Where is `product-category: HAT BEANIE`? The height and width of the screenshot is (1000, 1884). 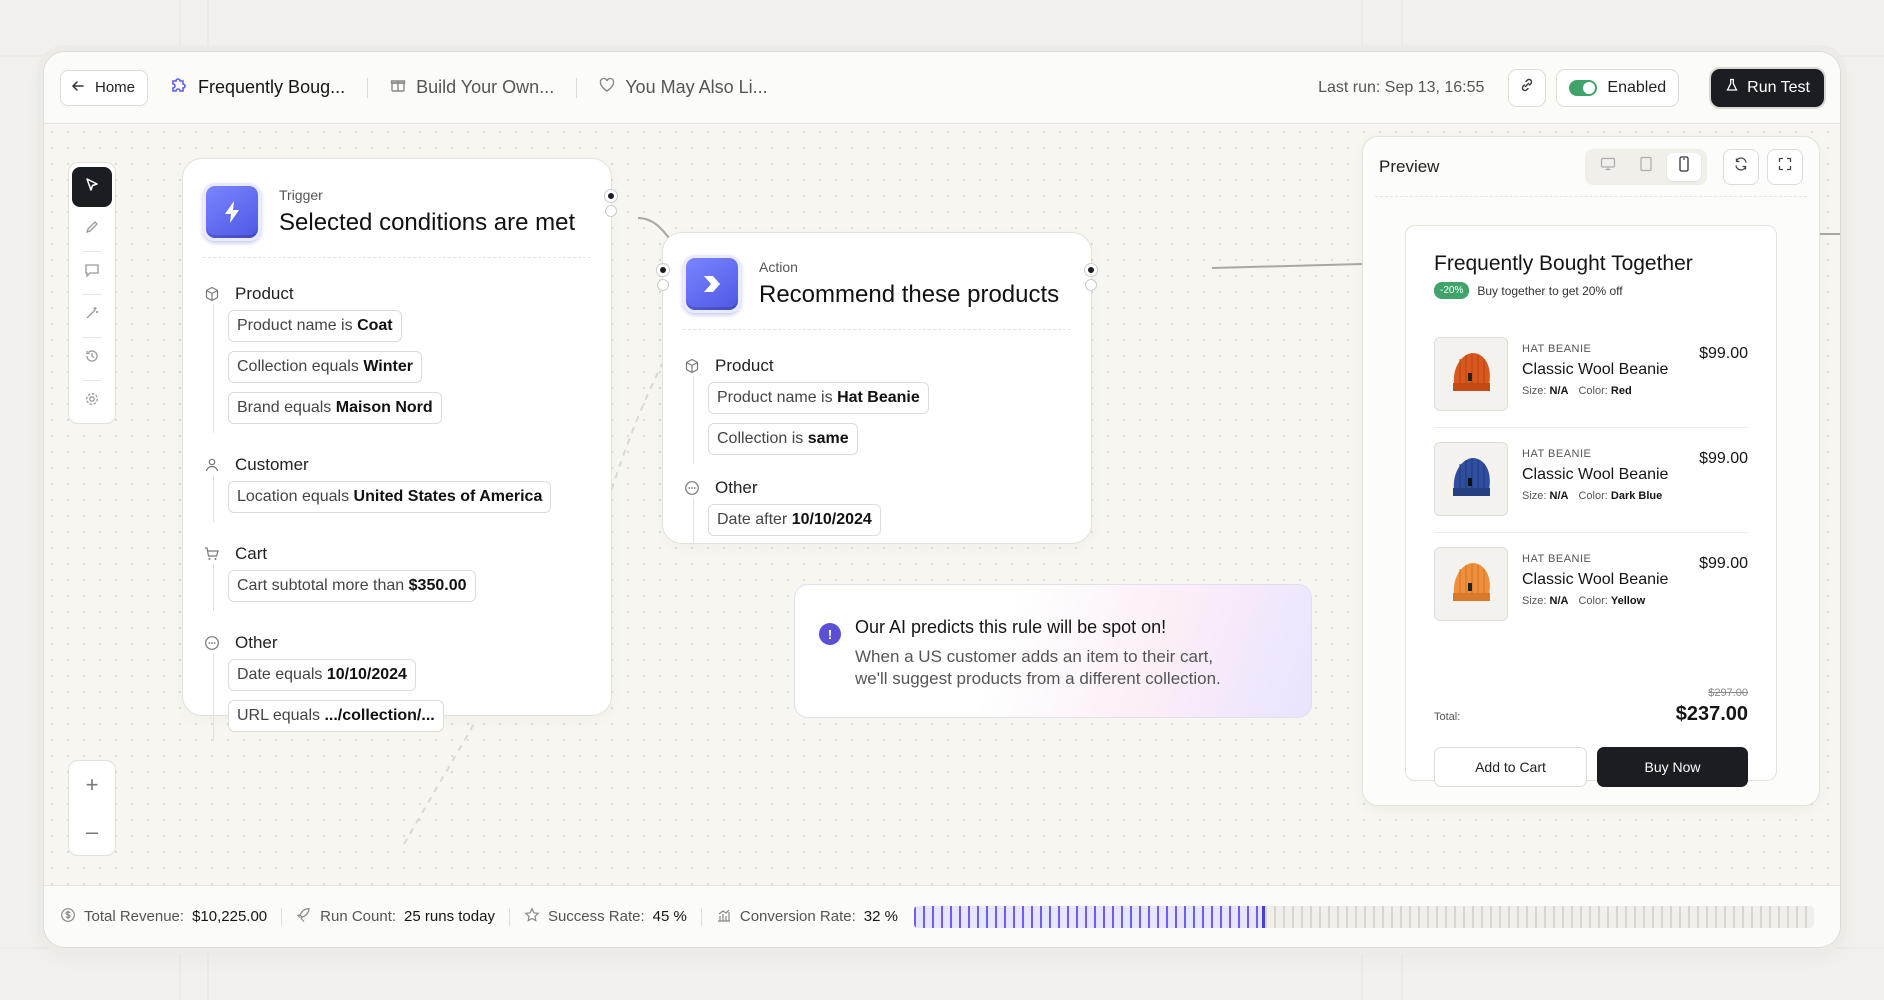
product-category: HAT BEANIE is located at coordinates (1557, 559).